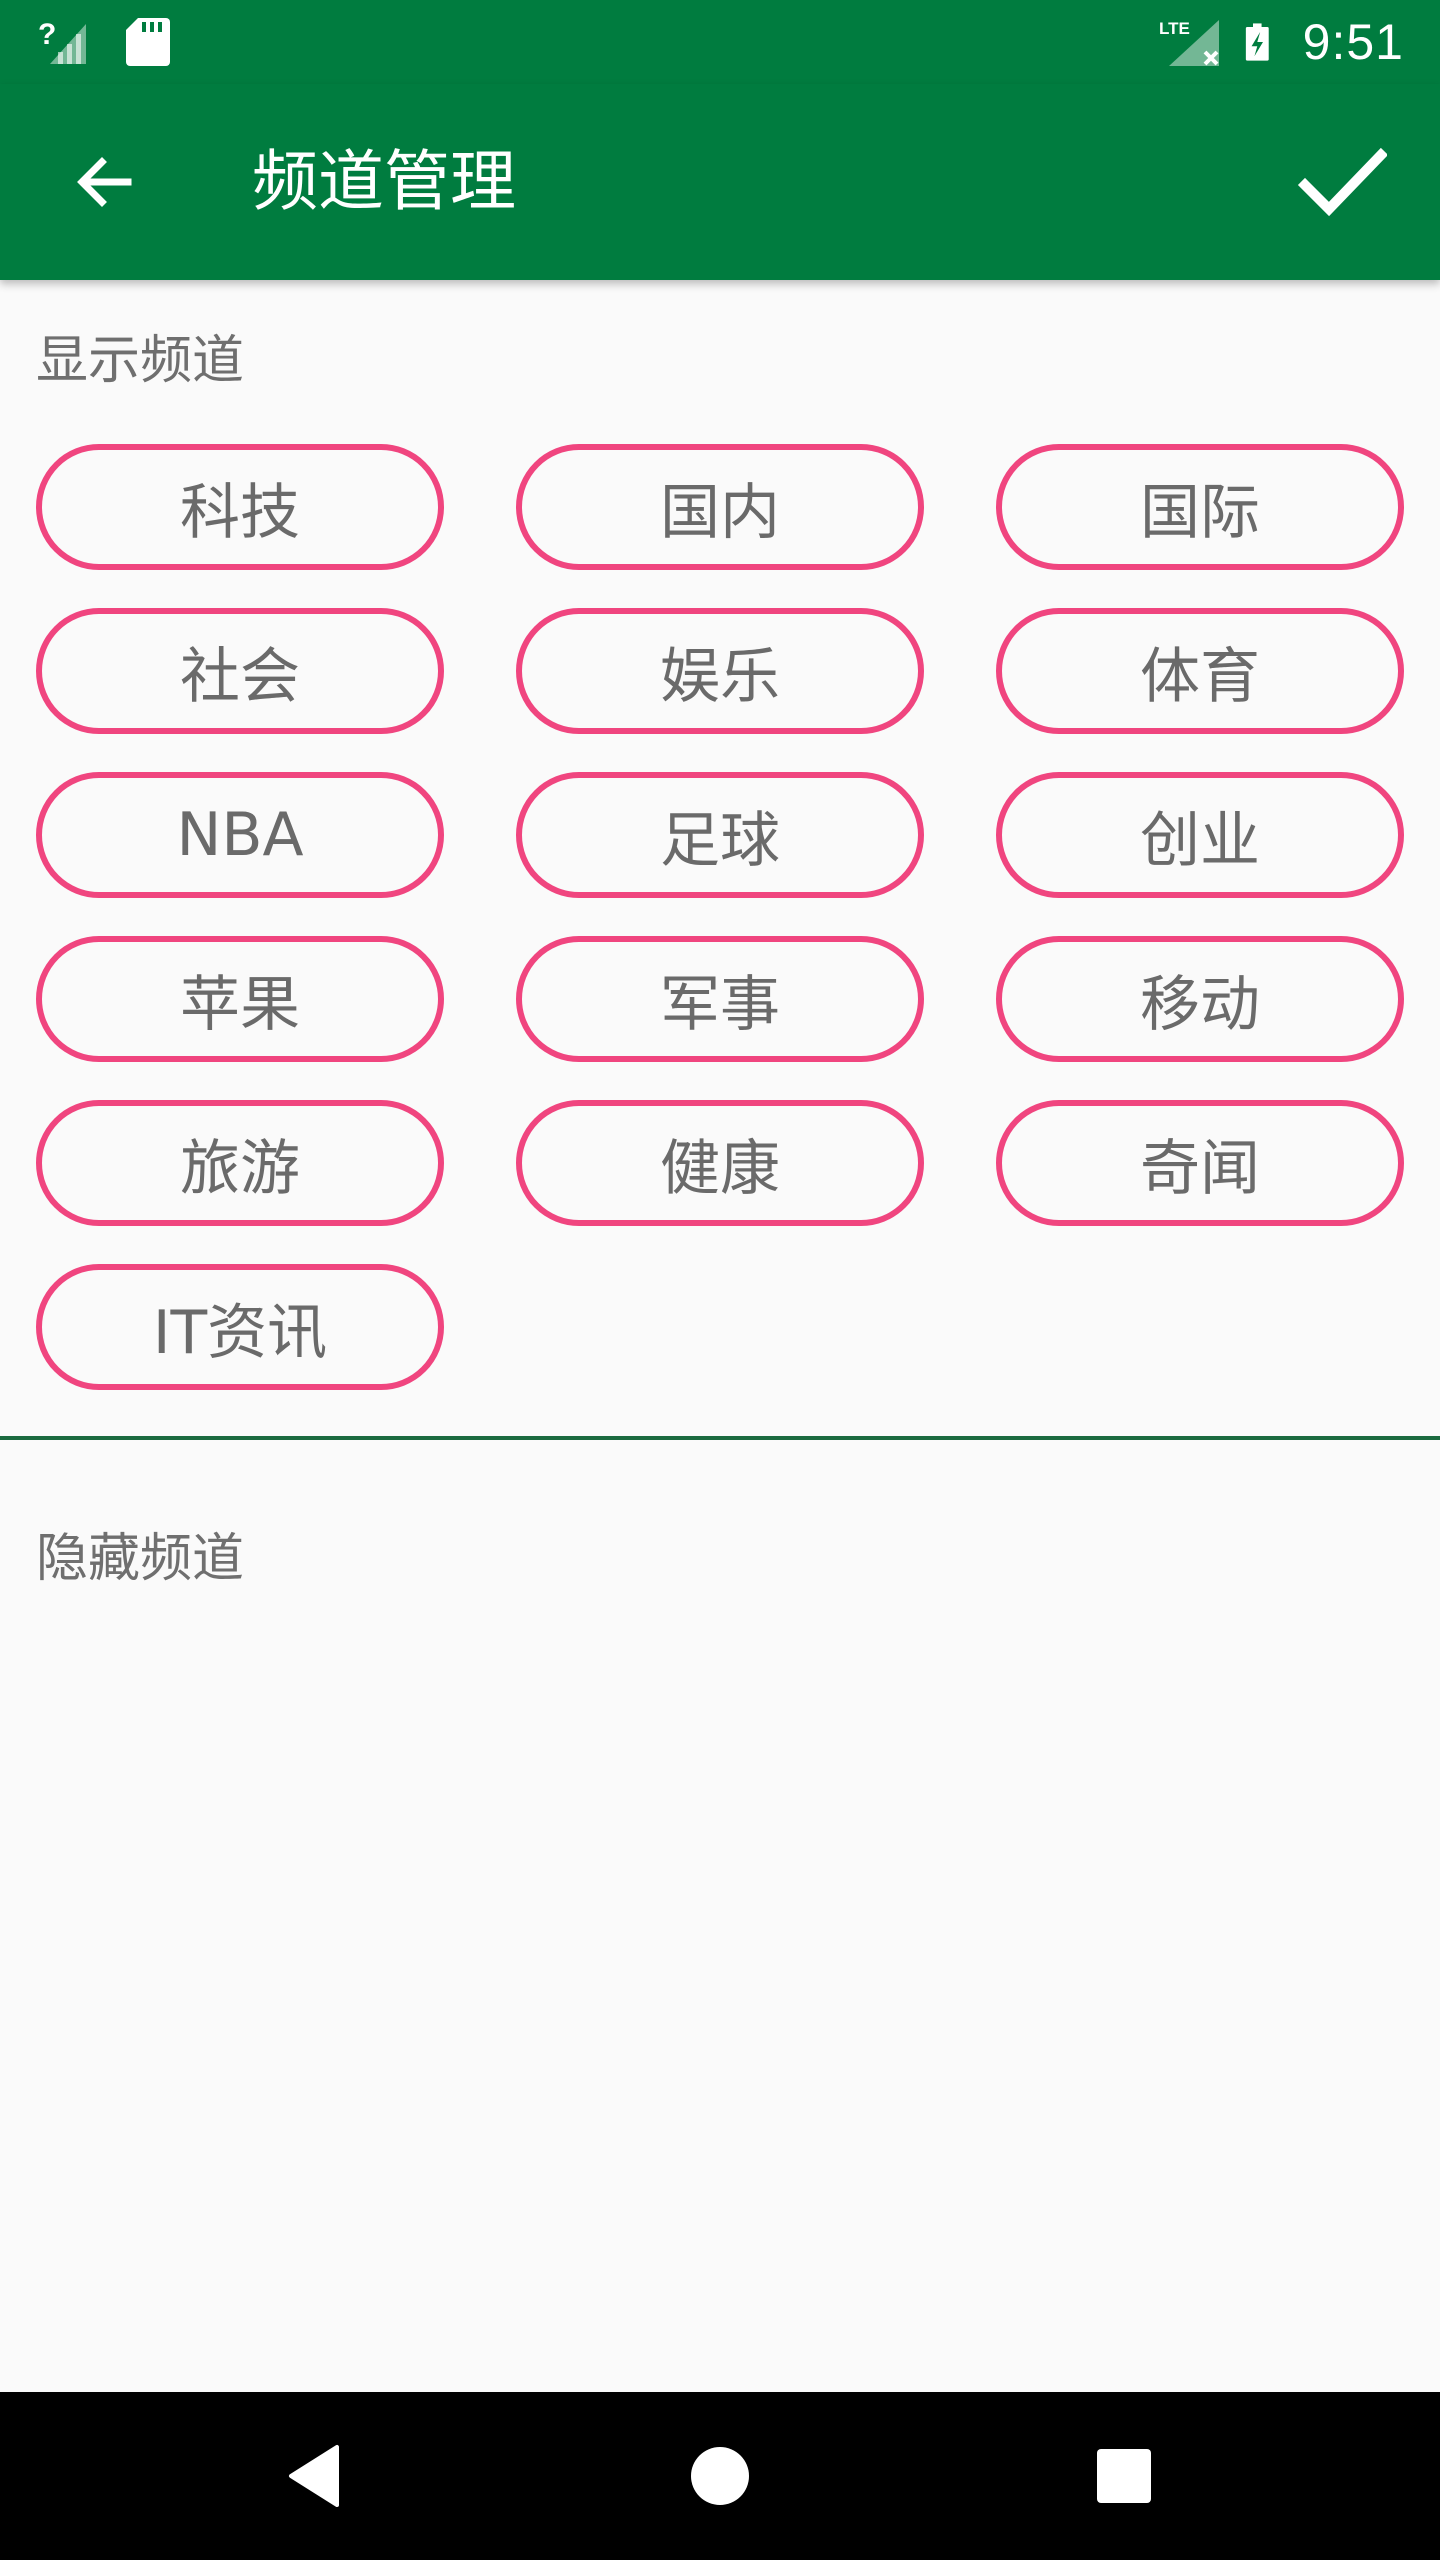 The image size is (1440, 2560). I want to click on channel-chip: 国内, so click(720, 507).